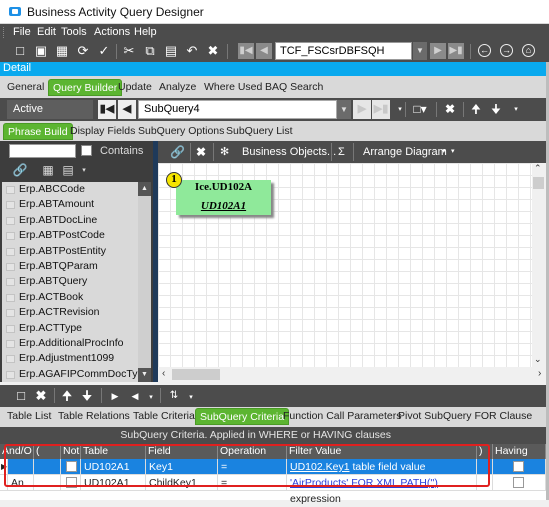 The image size is (549, 507). I want to click on cell-not, so click(71, 467).